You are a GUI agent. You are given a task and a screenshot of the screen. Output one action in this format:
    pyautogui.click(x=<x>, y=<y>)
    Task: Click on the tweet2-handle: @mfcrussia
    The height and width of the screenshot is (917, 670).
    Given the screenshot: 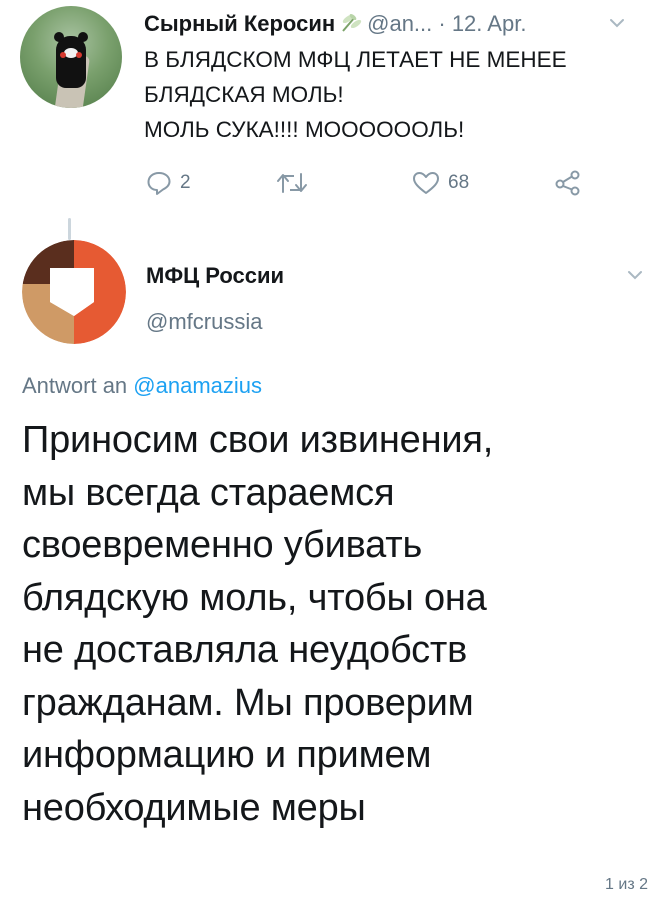 What is the action you would take?
    pyautogui.click(x=204, y=322)
    